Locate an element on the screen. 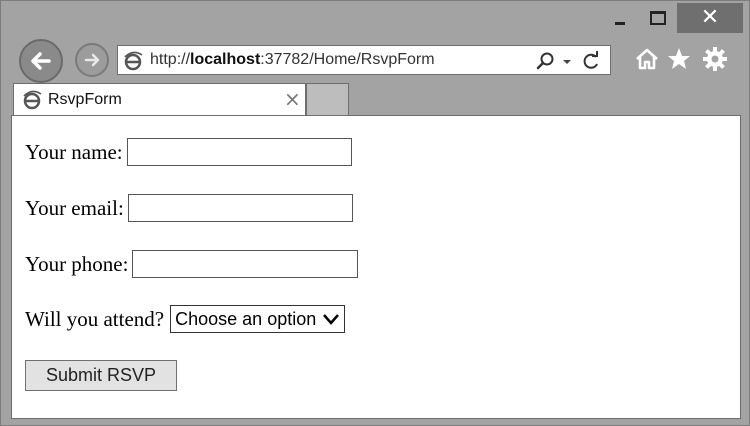 The image size is (750, 426). dropdown-arrow-icon is located at coordinates (567, 61).